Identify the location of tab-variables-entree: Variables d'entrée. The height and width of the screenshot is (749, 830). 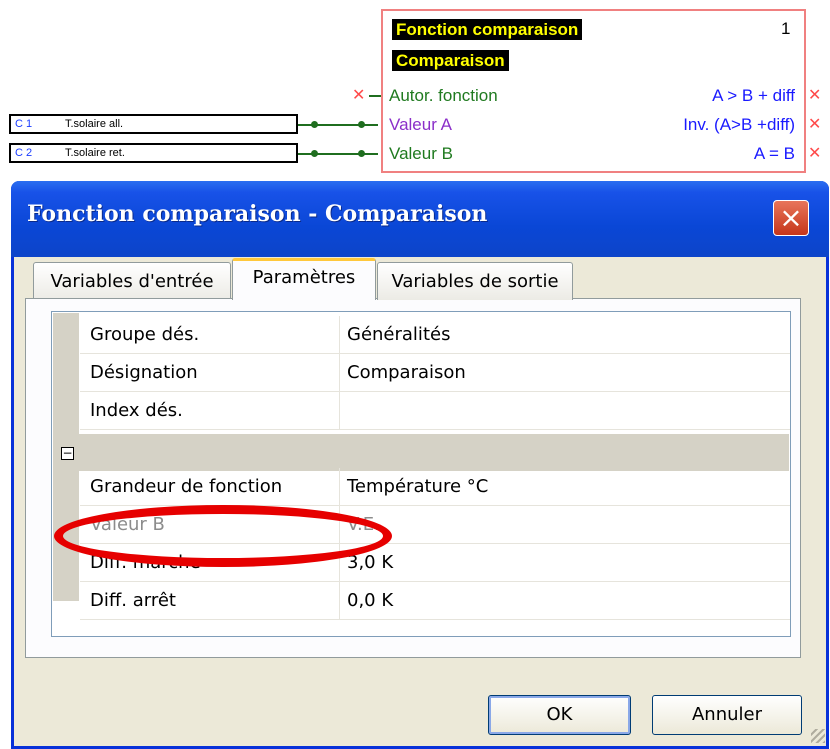
(132, 281).